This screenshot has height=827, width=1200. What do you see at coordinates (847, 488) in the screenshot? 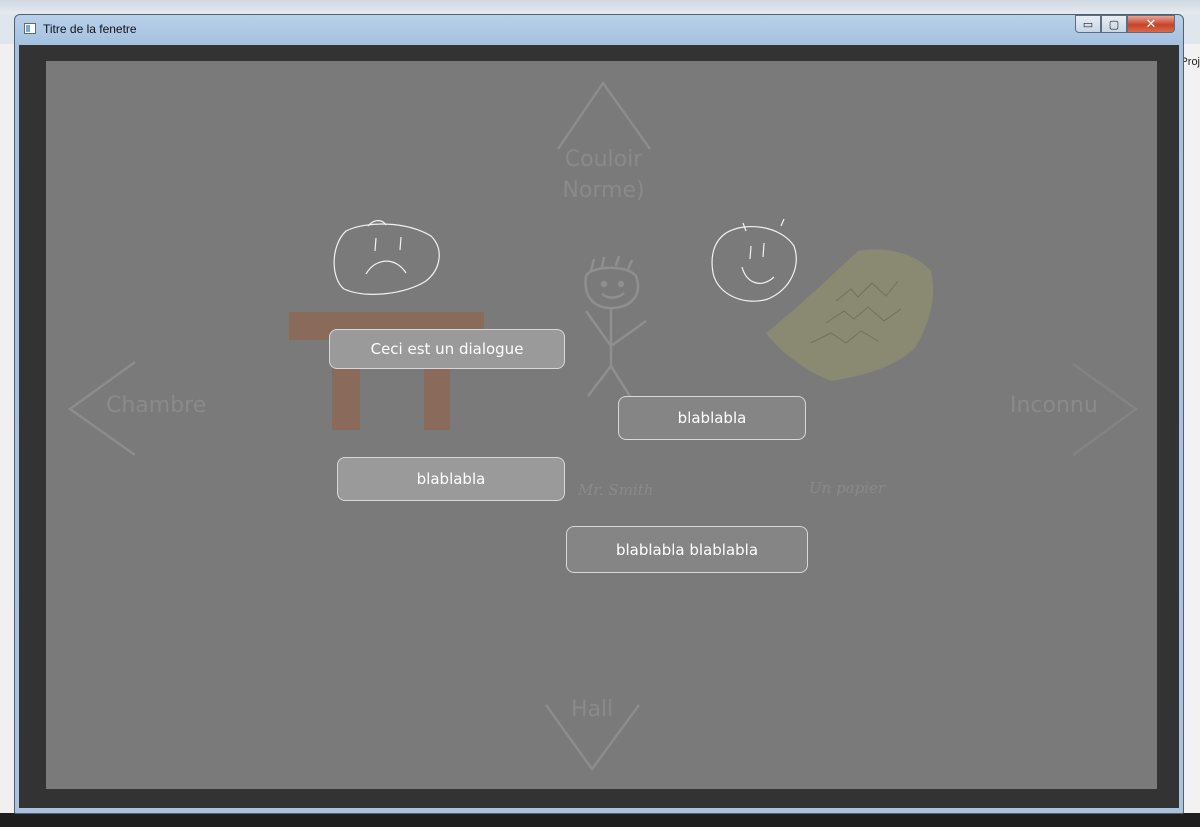
I see `paper-caption: Un papier` at bounding box center [847, 488].